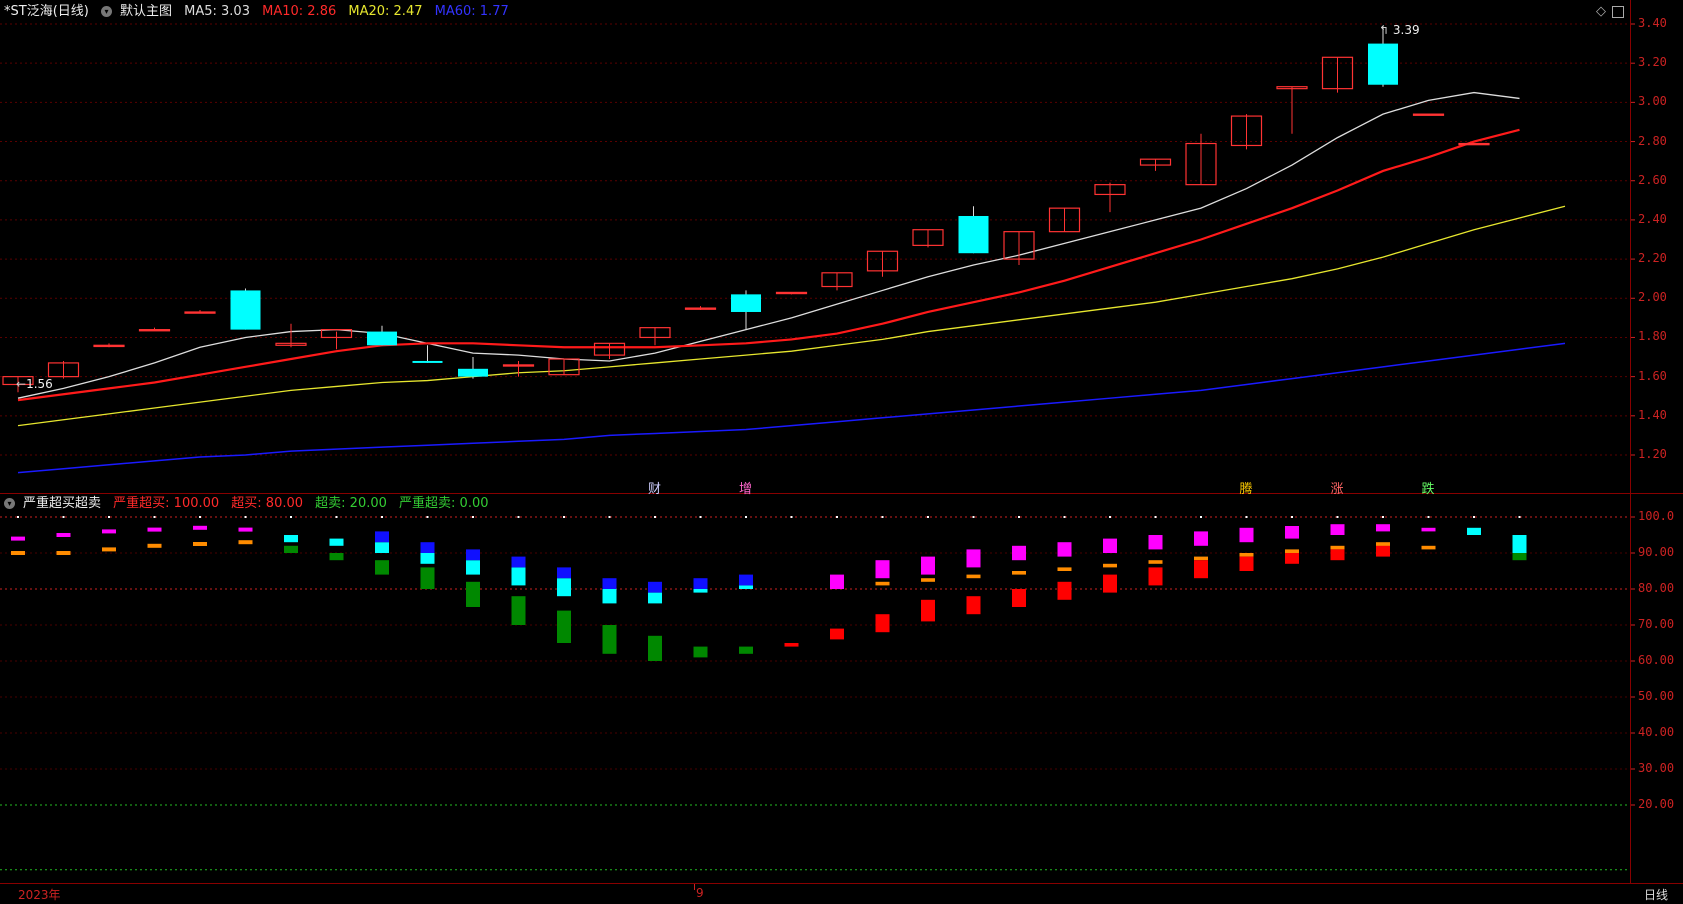 This screenshot has width=1683, height=904. Describe the element at coordinates (1652, 62) in the screenshot. I see `price-tick-label: 3.20` at that location.